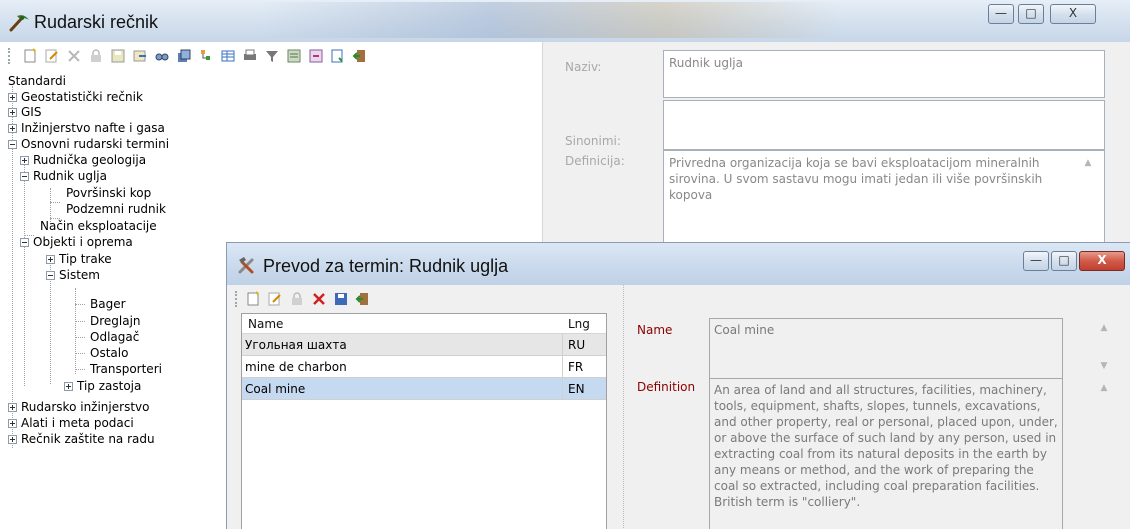 This screenshot has height=529, width=1130. What do you see at coordinates (75, 97) in the screenshot?
I see `tree-node: Geostatistički rečnik` at bounding box center [75, 97].